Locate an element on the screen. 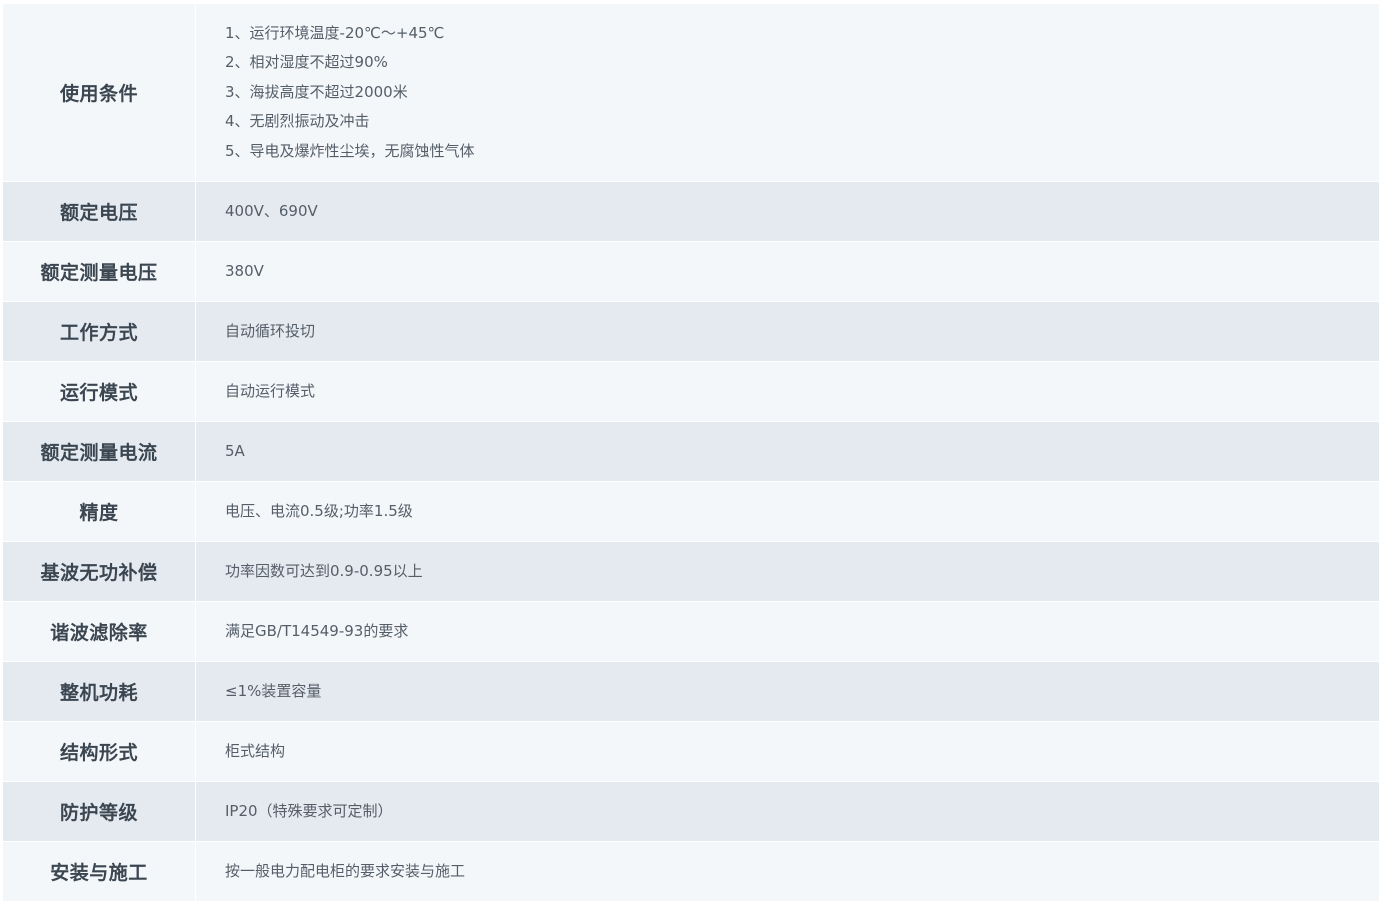  row-label: 基波无功补偿 is located at coordinates (99, 571).